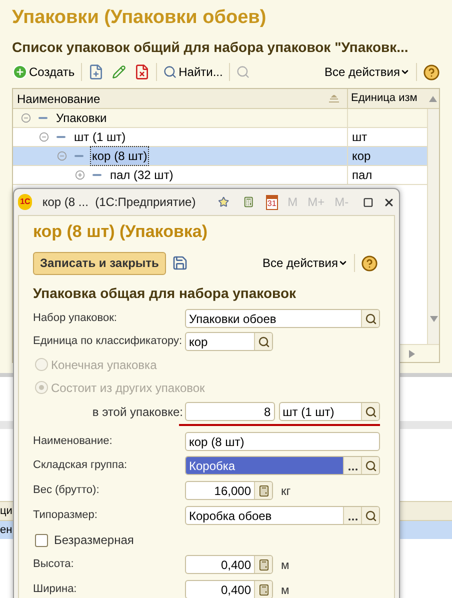  Describe the element at coordinates (80, 466) in the screenshot. I see `field-label: Складская группа:` at that location.